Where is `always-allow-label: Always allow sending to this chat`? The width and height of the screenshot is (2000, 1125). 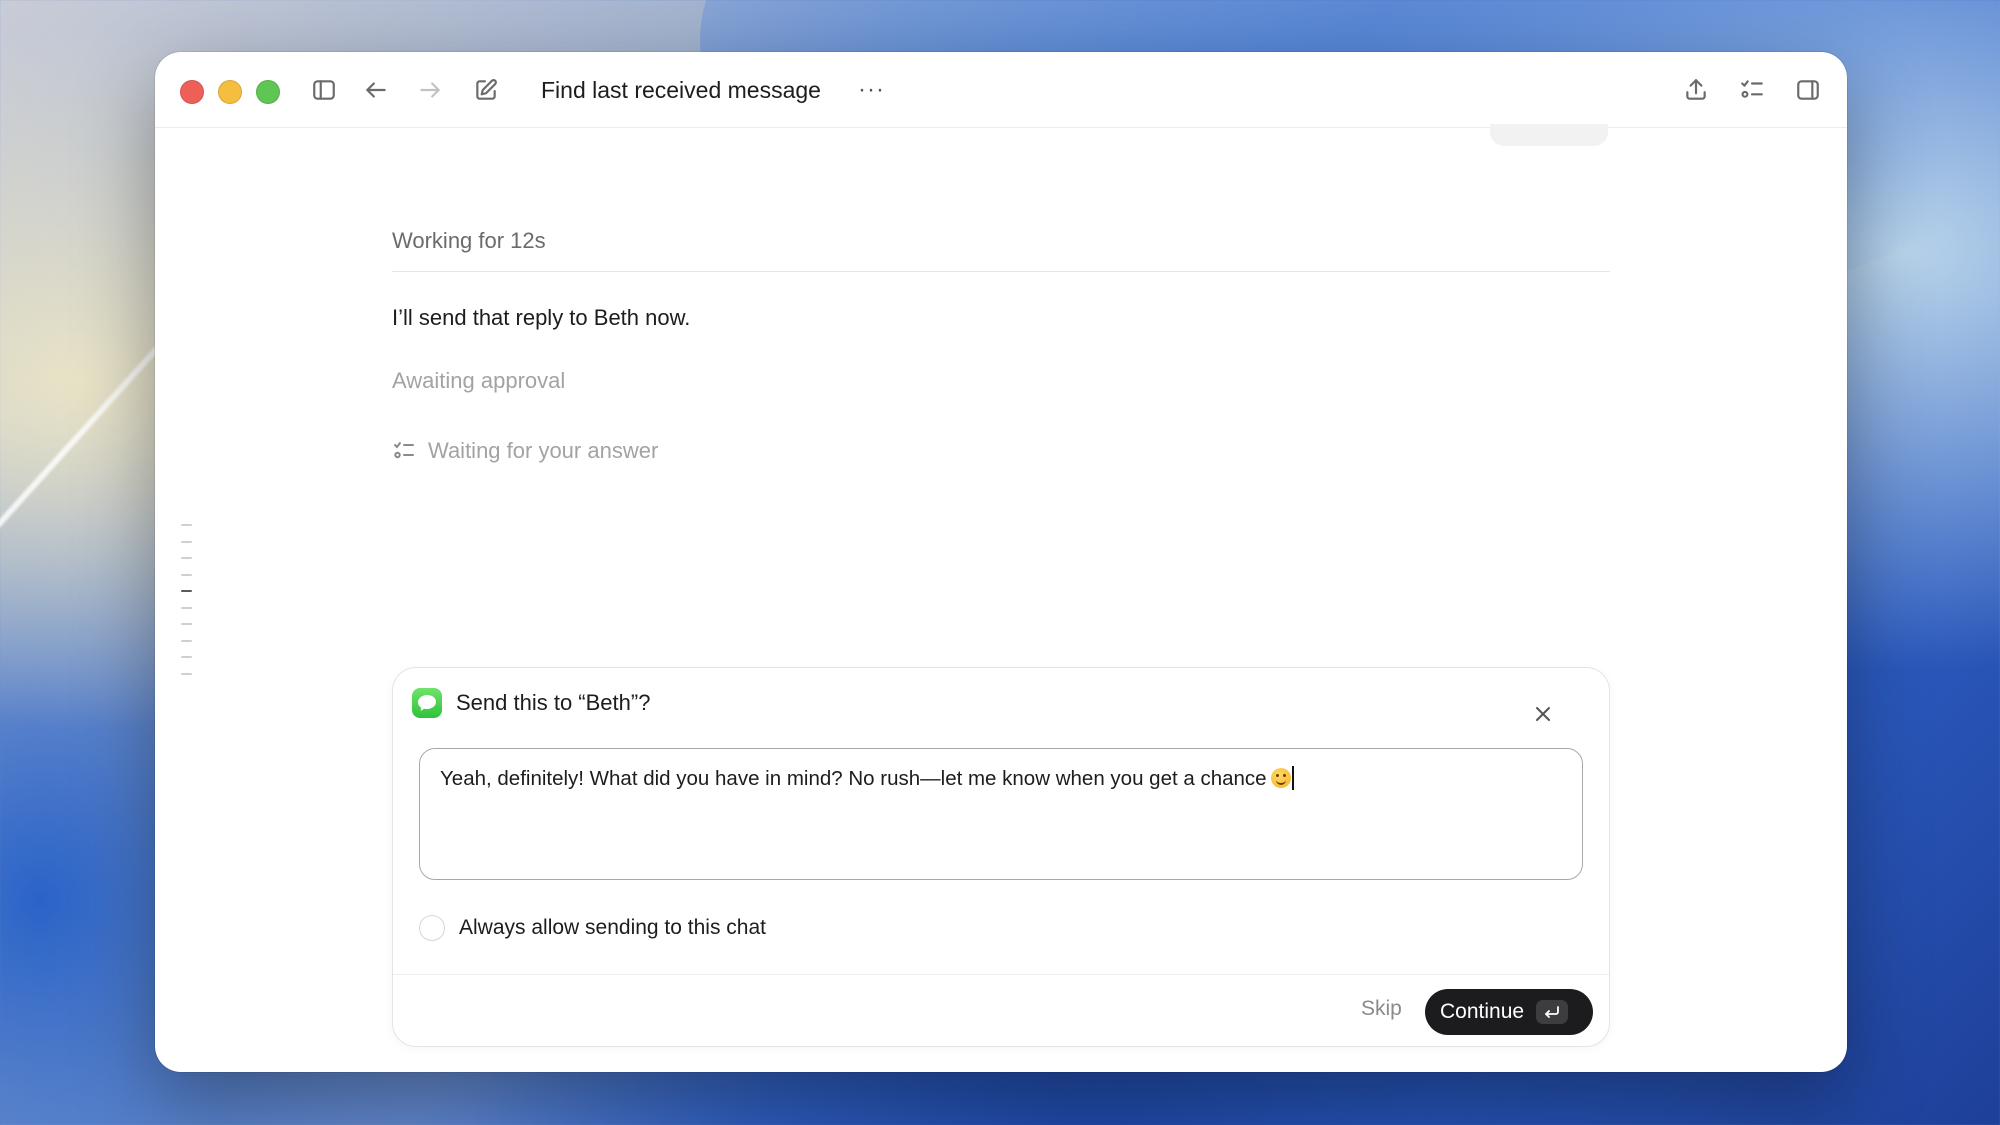
always-allow-label: Always allow sending to this chat is located at coordinates (612, 927).